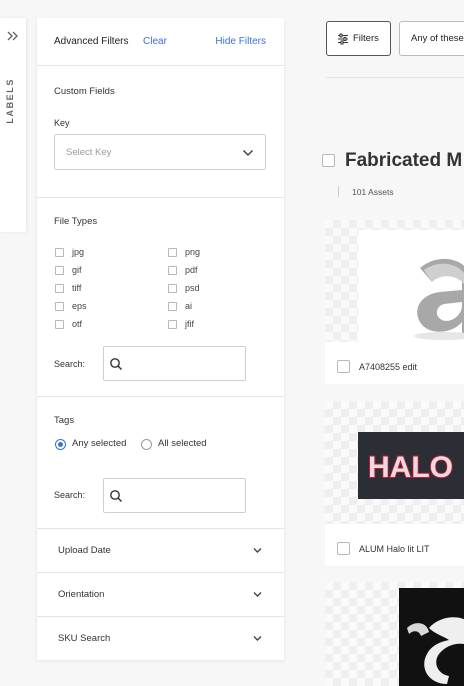 Image resolution: width=464 pixels, height=686 pixels. Describe the element at coordinates (79, 306) in the screenshot. I see `filetype-label: eps` at that location.